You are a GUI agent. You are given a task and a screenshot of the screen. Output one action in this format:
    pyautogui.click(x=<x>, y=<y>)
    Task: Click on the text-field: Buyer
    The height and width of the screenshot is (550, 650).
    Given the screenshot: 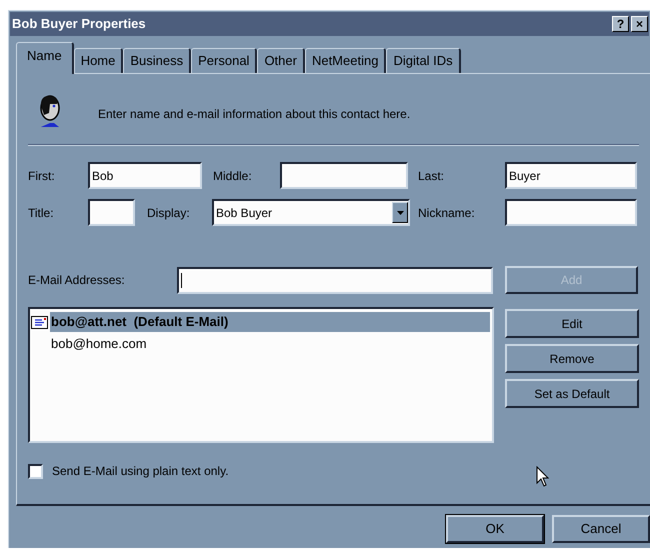 What is the action you would take?
    pyautogui.click(x=571, y=175)
    